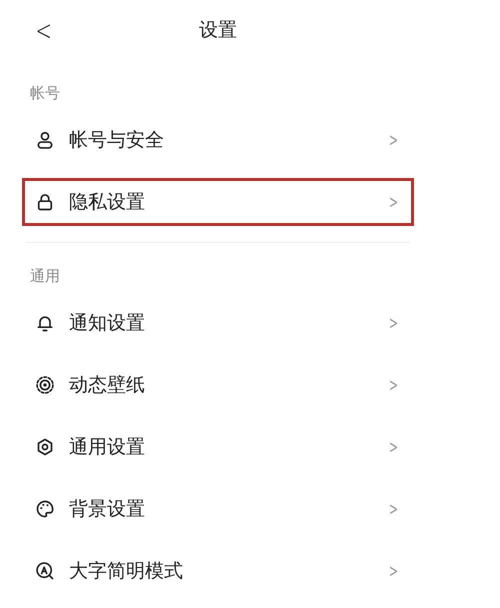 The image size is (500, 608). I want to click on menu-label: 隐私设置, so click(107, 202).